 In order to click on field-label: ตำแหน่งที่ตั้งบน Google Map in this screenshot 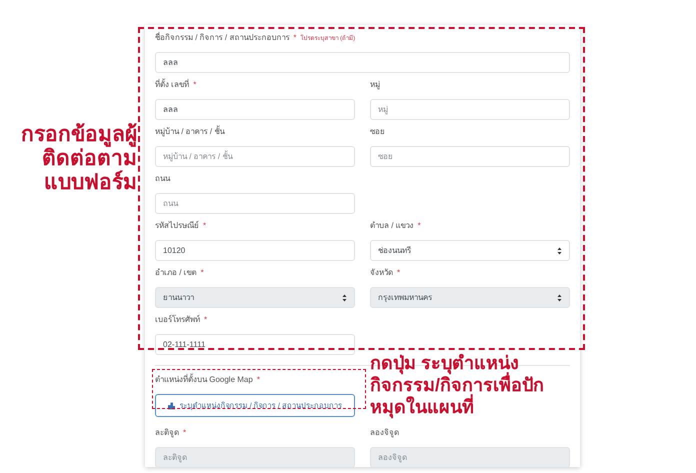, I will do `click(204, 380)`.